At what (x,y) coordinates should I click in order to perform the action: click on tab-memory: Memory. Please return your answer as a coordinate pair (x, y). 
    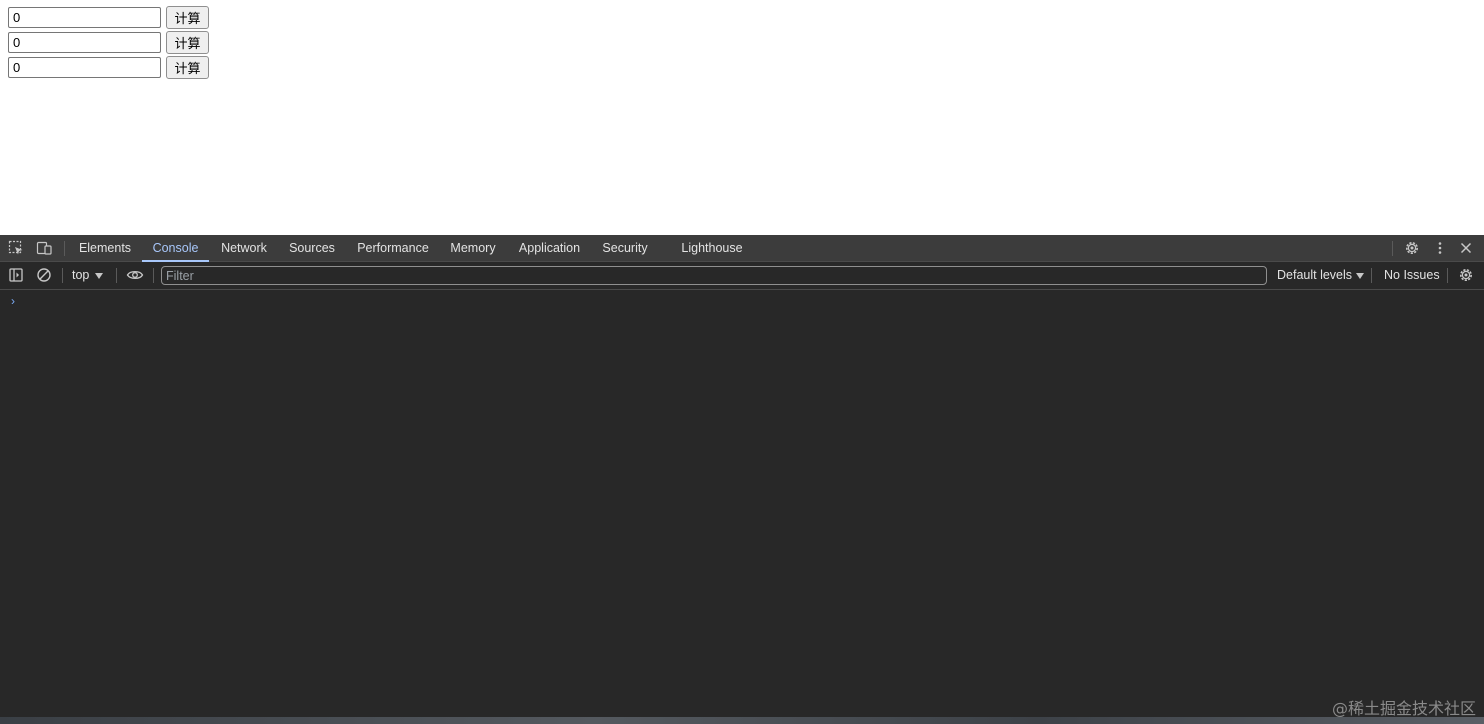
    Looking at the image, I should click on (473, 248).